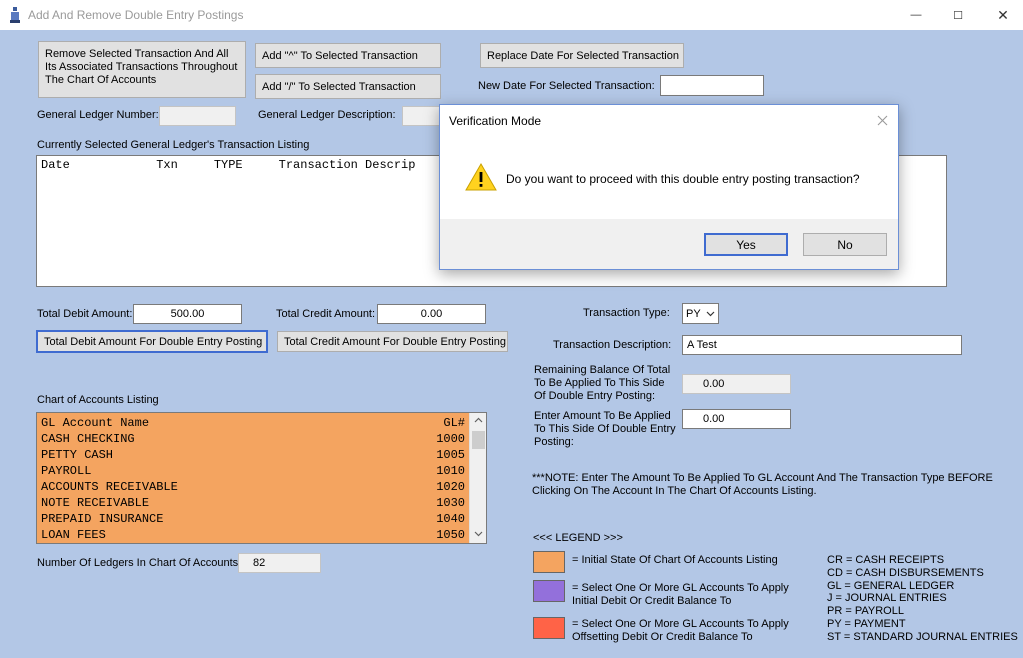 This screenshot has width=1023, height=658. What do you see at coordinates (109, 487) in the screenshot?
I see `coa-account-name: ACCOUNTS RECEIVABLE` at bounding box center [109, 487].